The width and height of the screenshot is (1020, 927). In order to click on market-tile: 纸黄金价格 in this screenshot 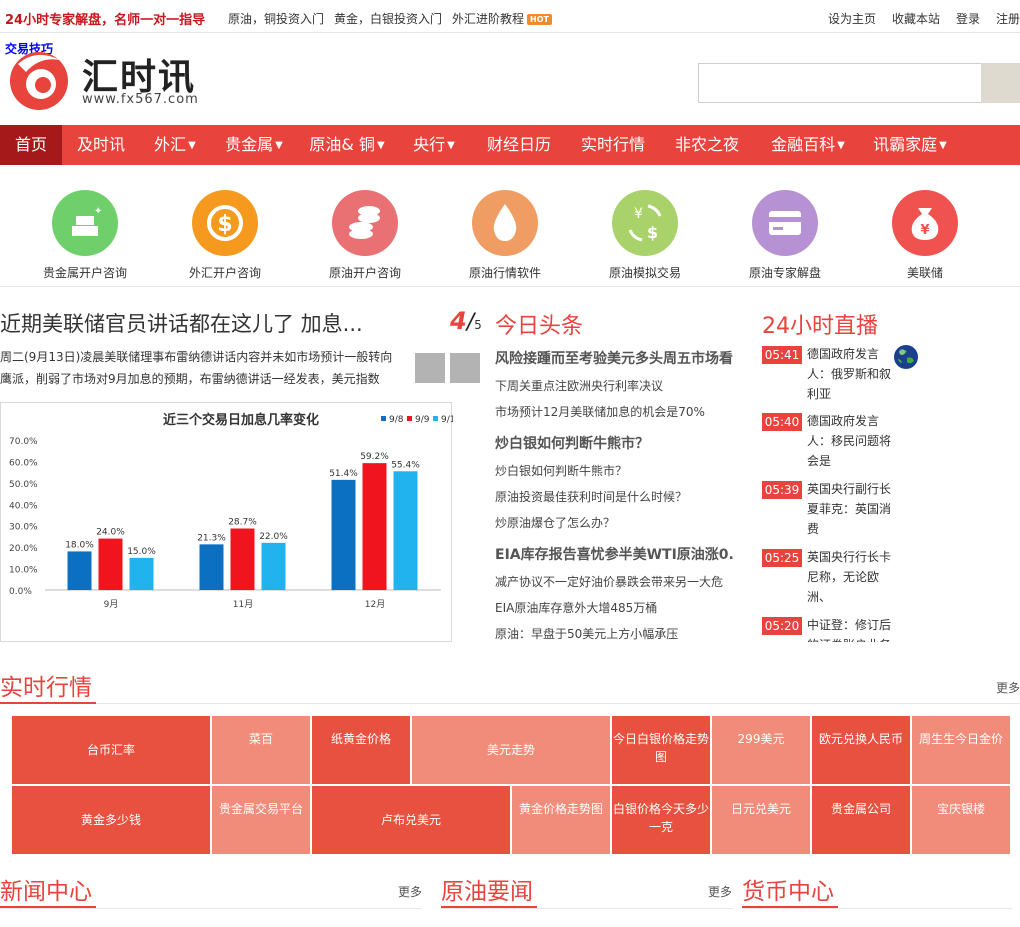, I will do `click(361, 750)`.